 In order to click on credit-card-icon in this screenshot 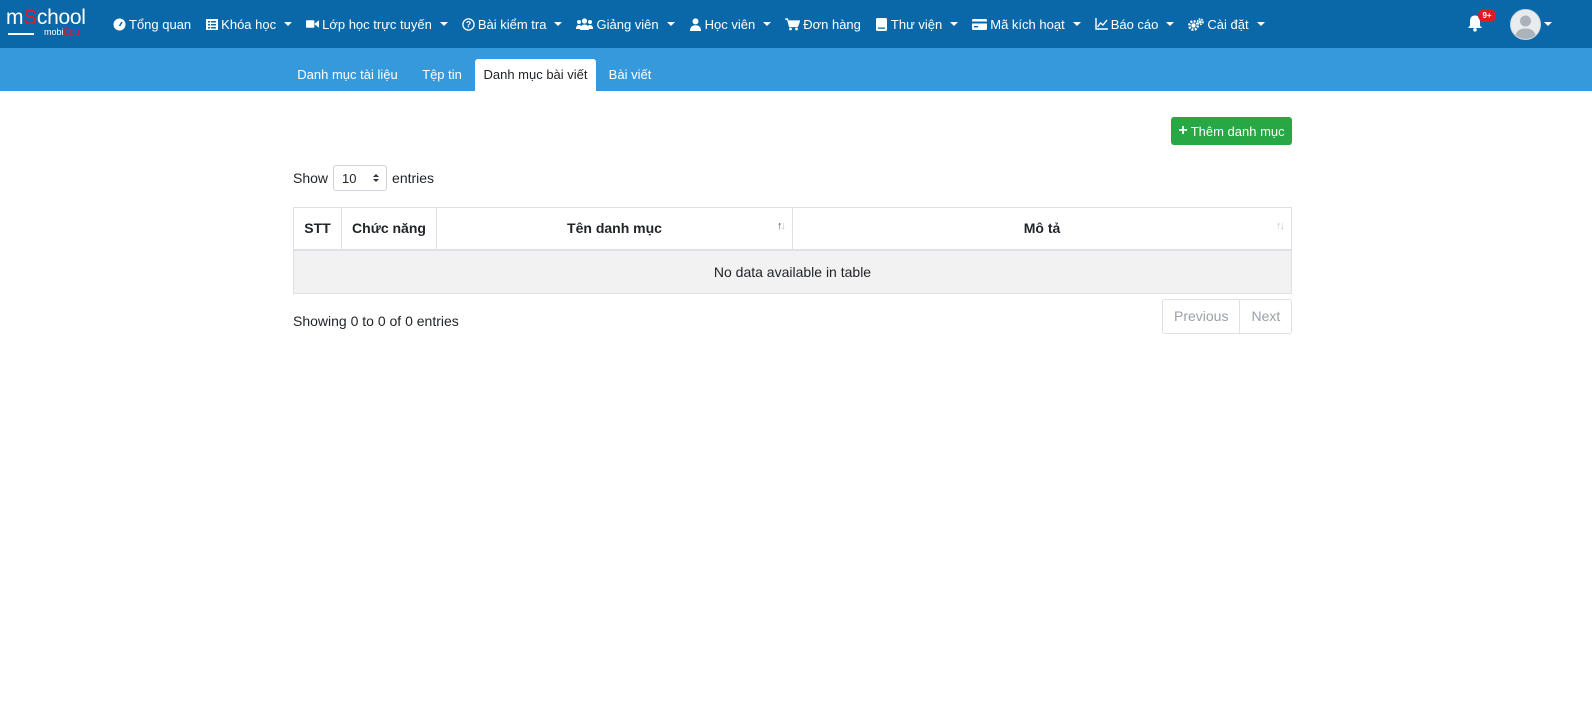, I will do `click(980, 24)`.